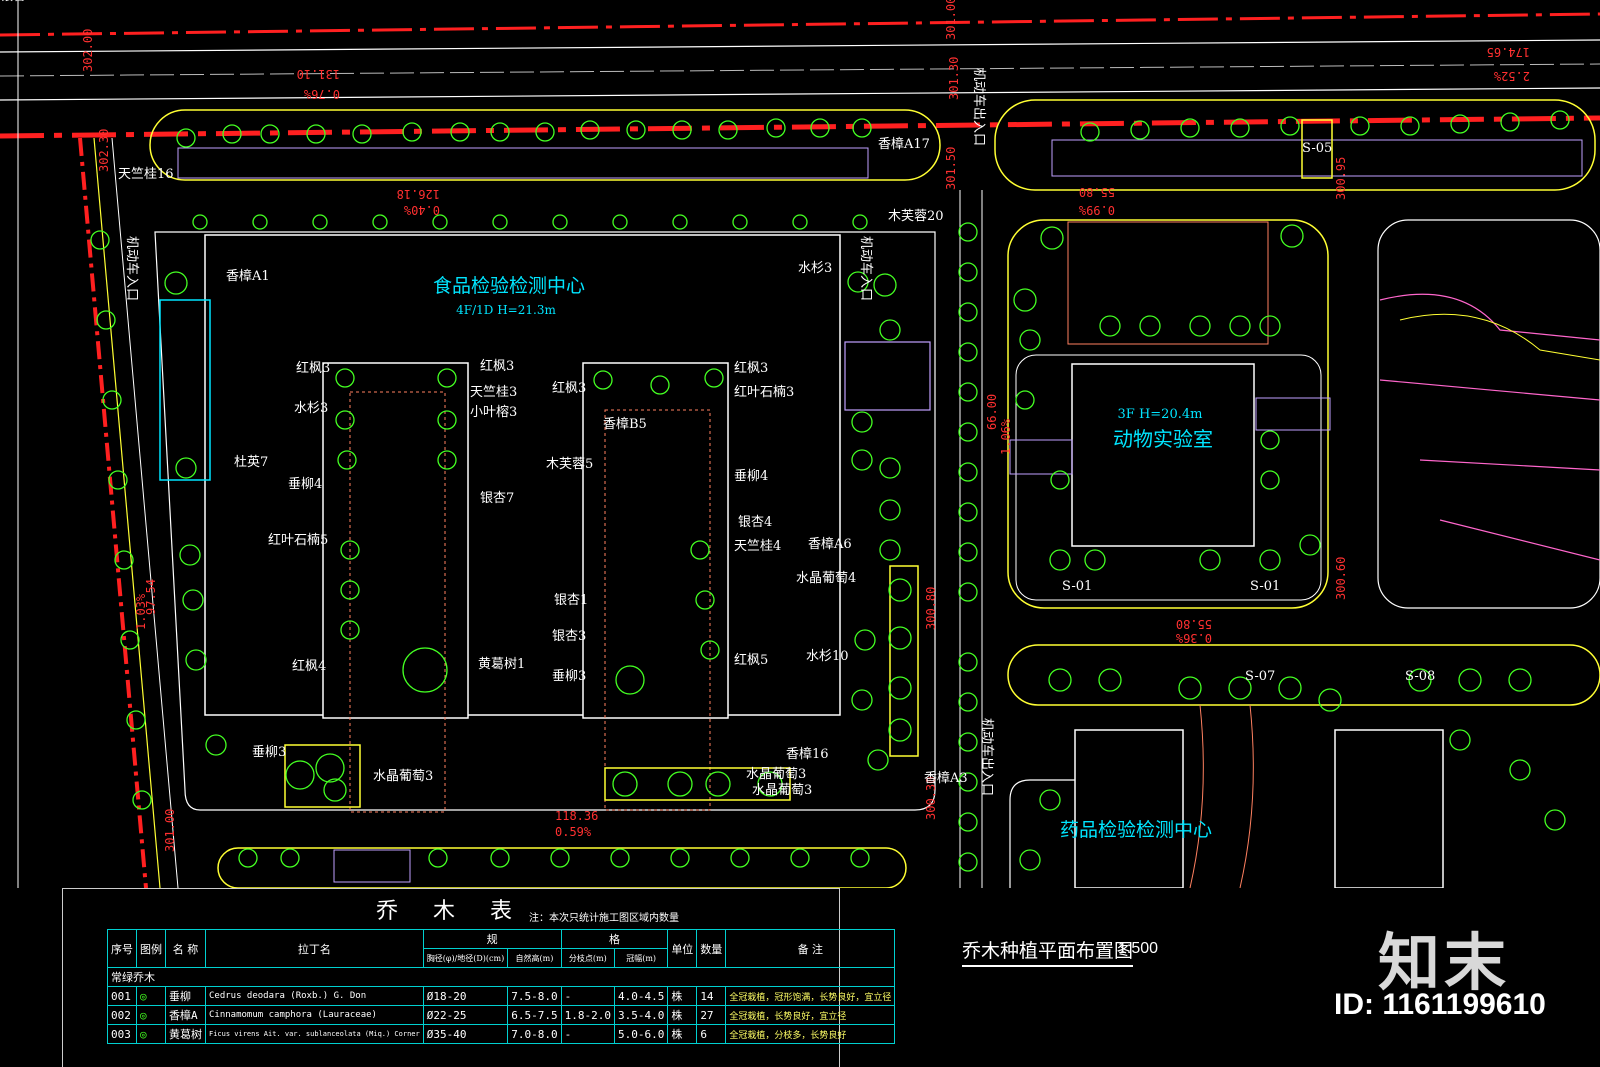 Image resolution: width=1600 pixels, height=1067 pixels. Describe the element at coordinates (810, 1015) in the screenshot. I see `cell-remarks: 全冠栽植，长势良好，宜立径` at that location.